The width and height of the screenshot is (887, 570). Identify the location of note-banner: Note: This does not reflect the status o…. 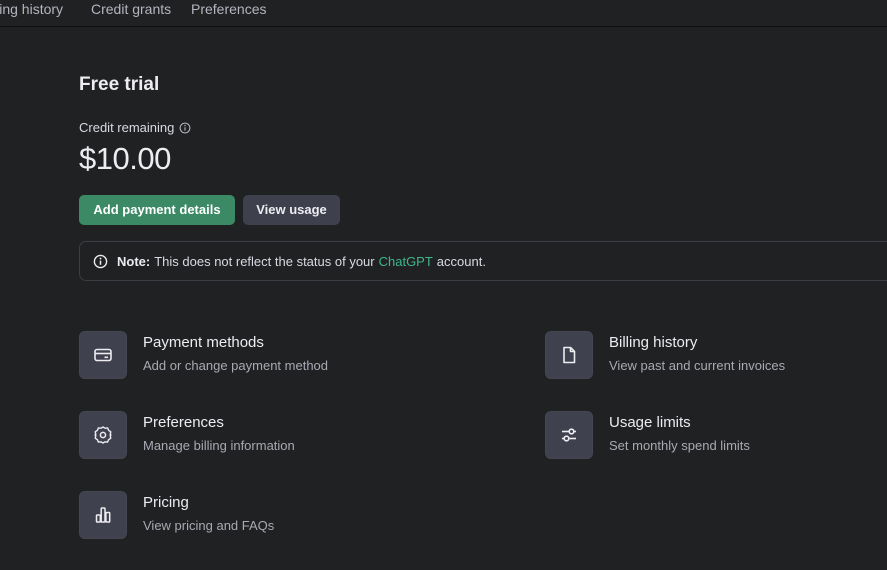
(483, 261).